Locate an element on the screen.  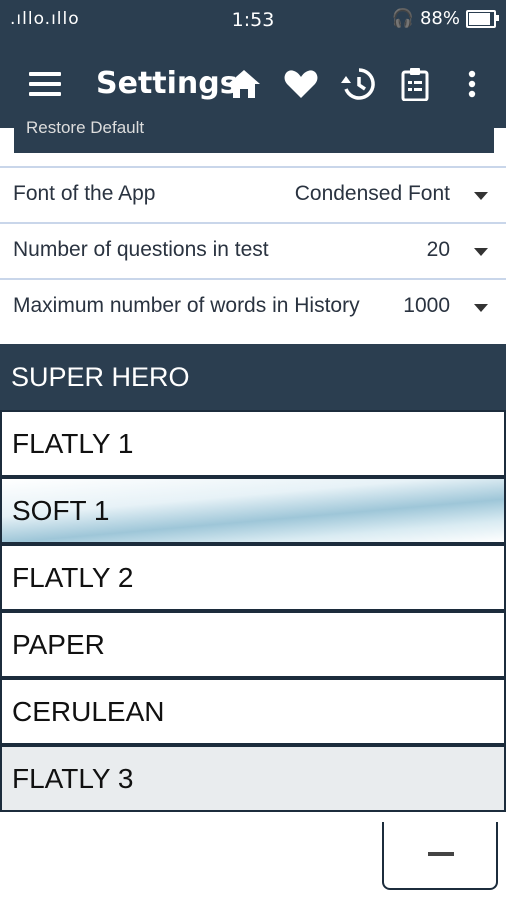
setting-label: Font of the App is located at coordinates (84, 193).